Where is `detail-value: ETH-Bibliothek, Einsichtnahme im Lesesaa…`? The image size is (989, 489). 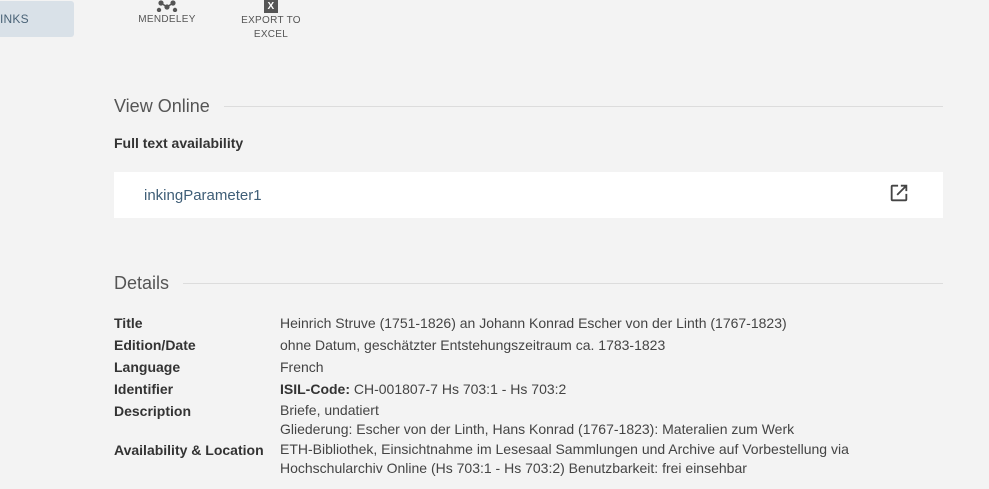
detail-value: ETH-Bibliothek, Einsichtnahme im Lesesaa… is located at coordinates (564, 458).